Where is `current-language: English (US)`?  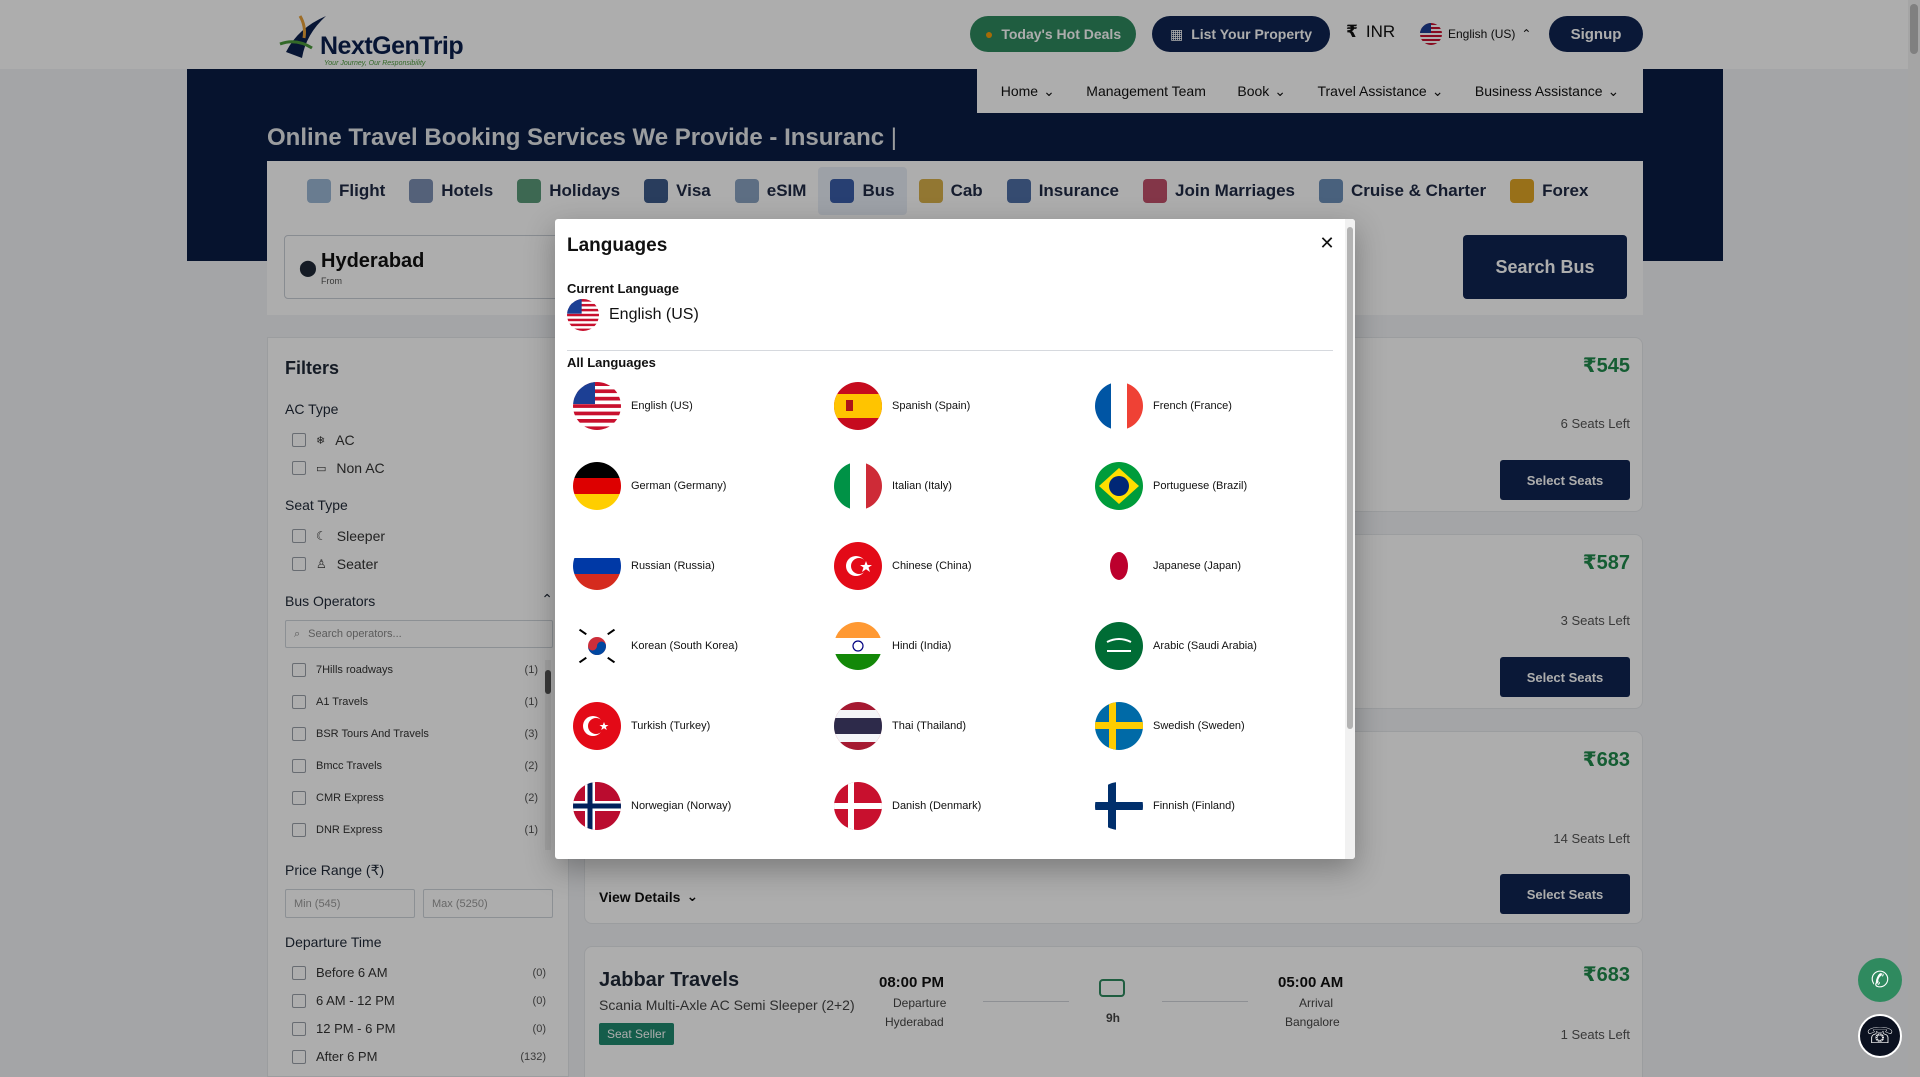
current-language: English (US) is located at coordinates (633, 315).